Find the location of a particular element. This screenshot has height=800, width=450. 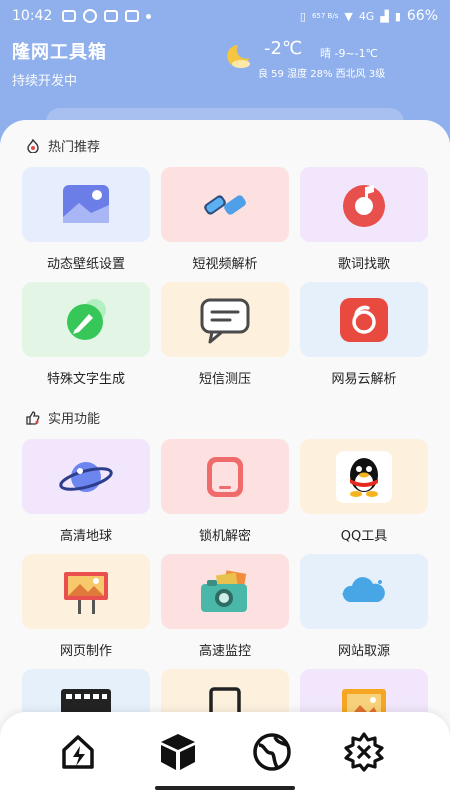

nav-settings is located at coordinates (364, 752).